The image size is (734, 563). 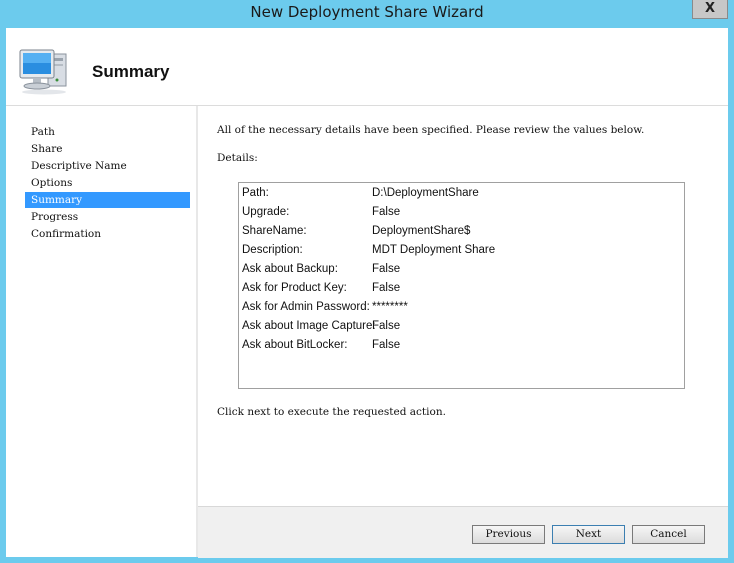 I want to click on button-bar: Previous Next Cancel, so click(x=463, y=532).